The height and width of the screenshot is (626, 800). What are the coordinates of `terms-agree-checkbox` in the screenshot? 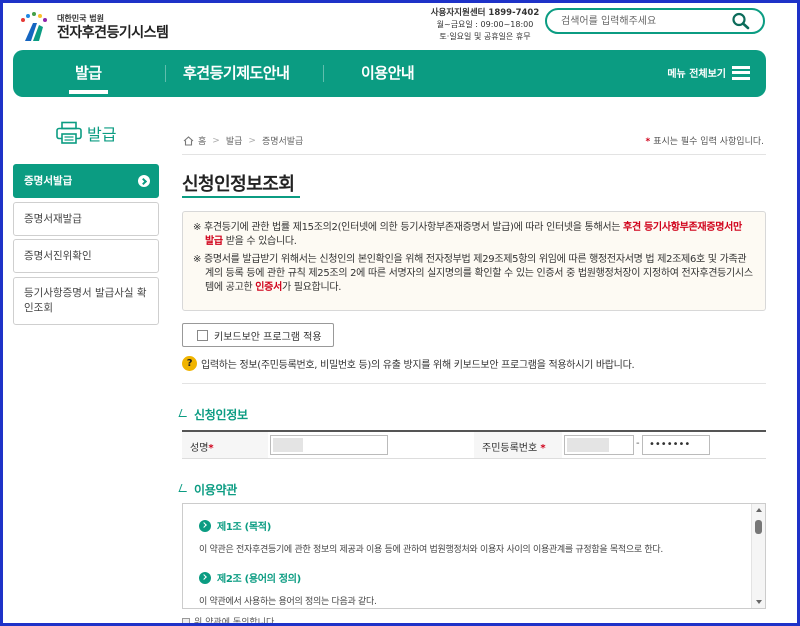 It's located at (186, 621).